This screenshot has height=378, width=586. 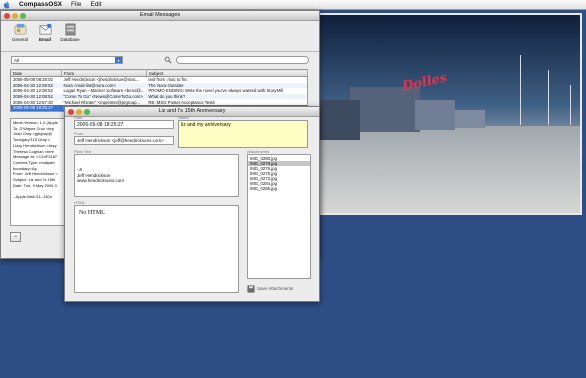 What do you see at coordinates (15, 237) in the screenshot?
I see `remove-button: −` at bounding box center [15, 237].